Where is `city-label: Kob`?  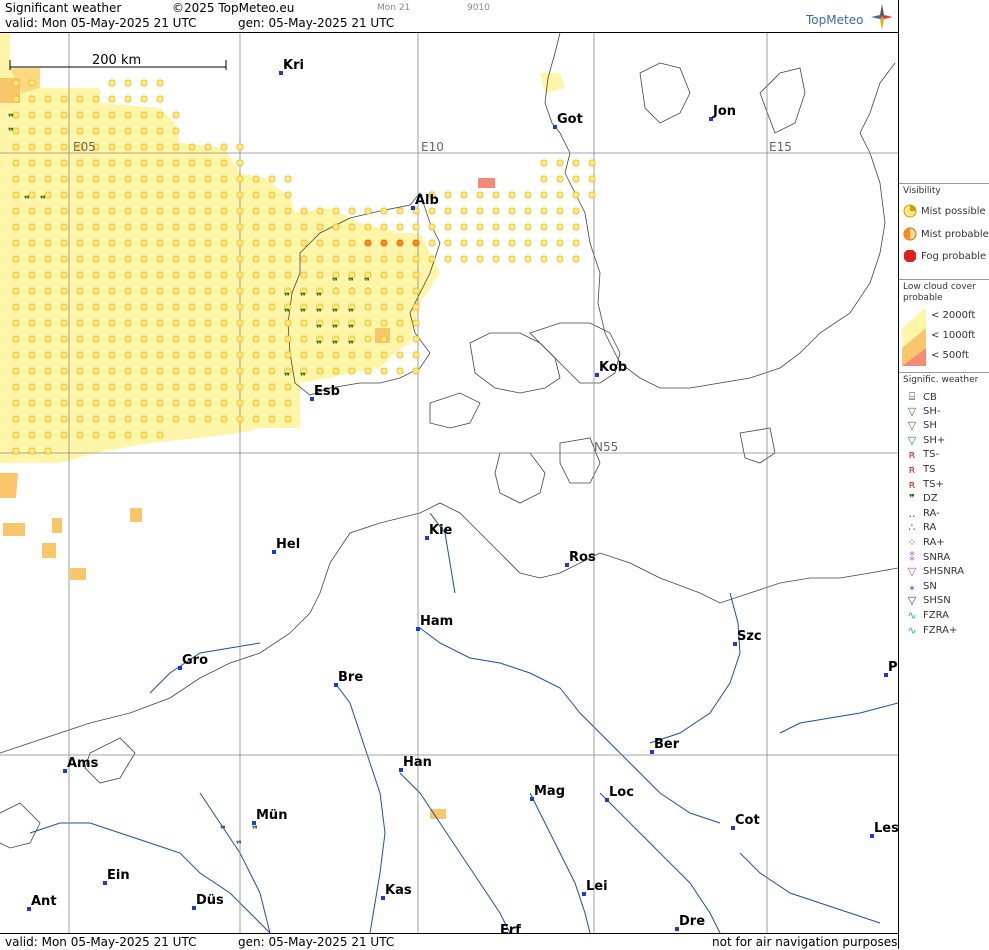
city-label: Kob is located at coordinates (613, 367).